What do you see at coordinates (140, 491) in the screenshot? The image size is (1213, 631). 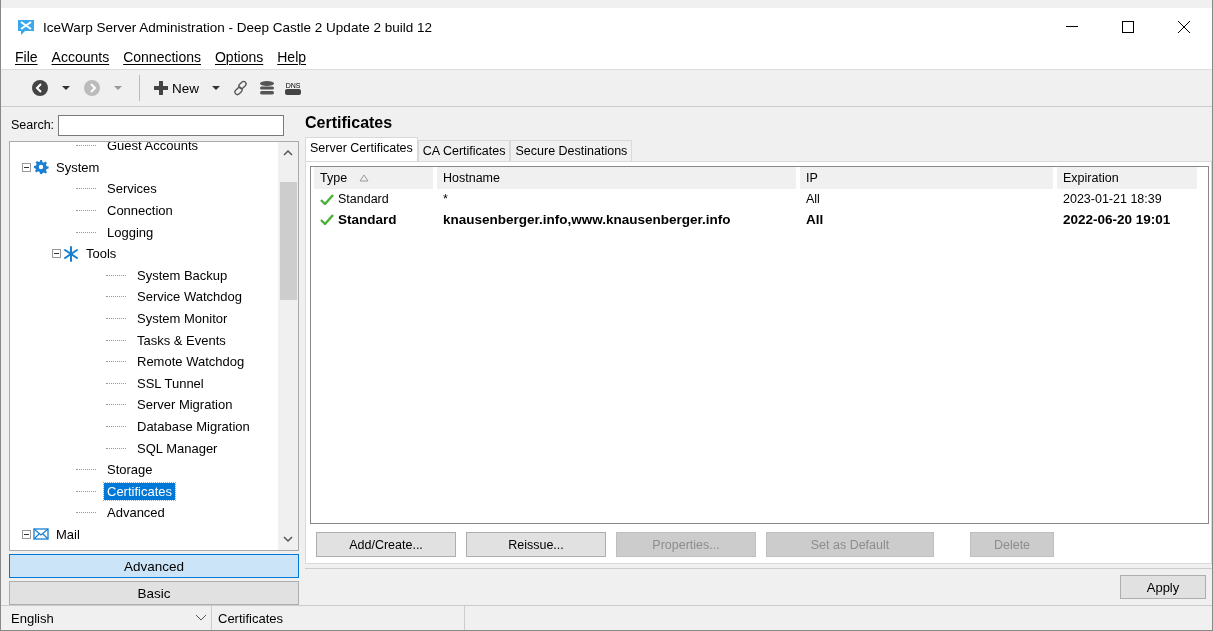 I see `tree-item: Certificates` at bounding box center [140, 491].